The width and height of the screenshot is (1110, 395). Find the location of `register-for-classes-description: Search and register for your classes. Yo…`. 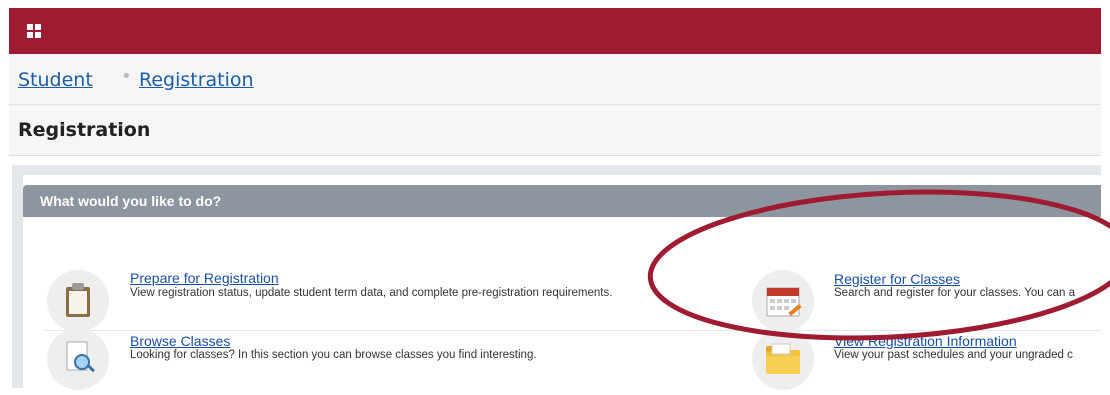

register-for-classes-description: Search and register for your classes. Yo… is located at coordinates (955, 293).